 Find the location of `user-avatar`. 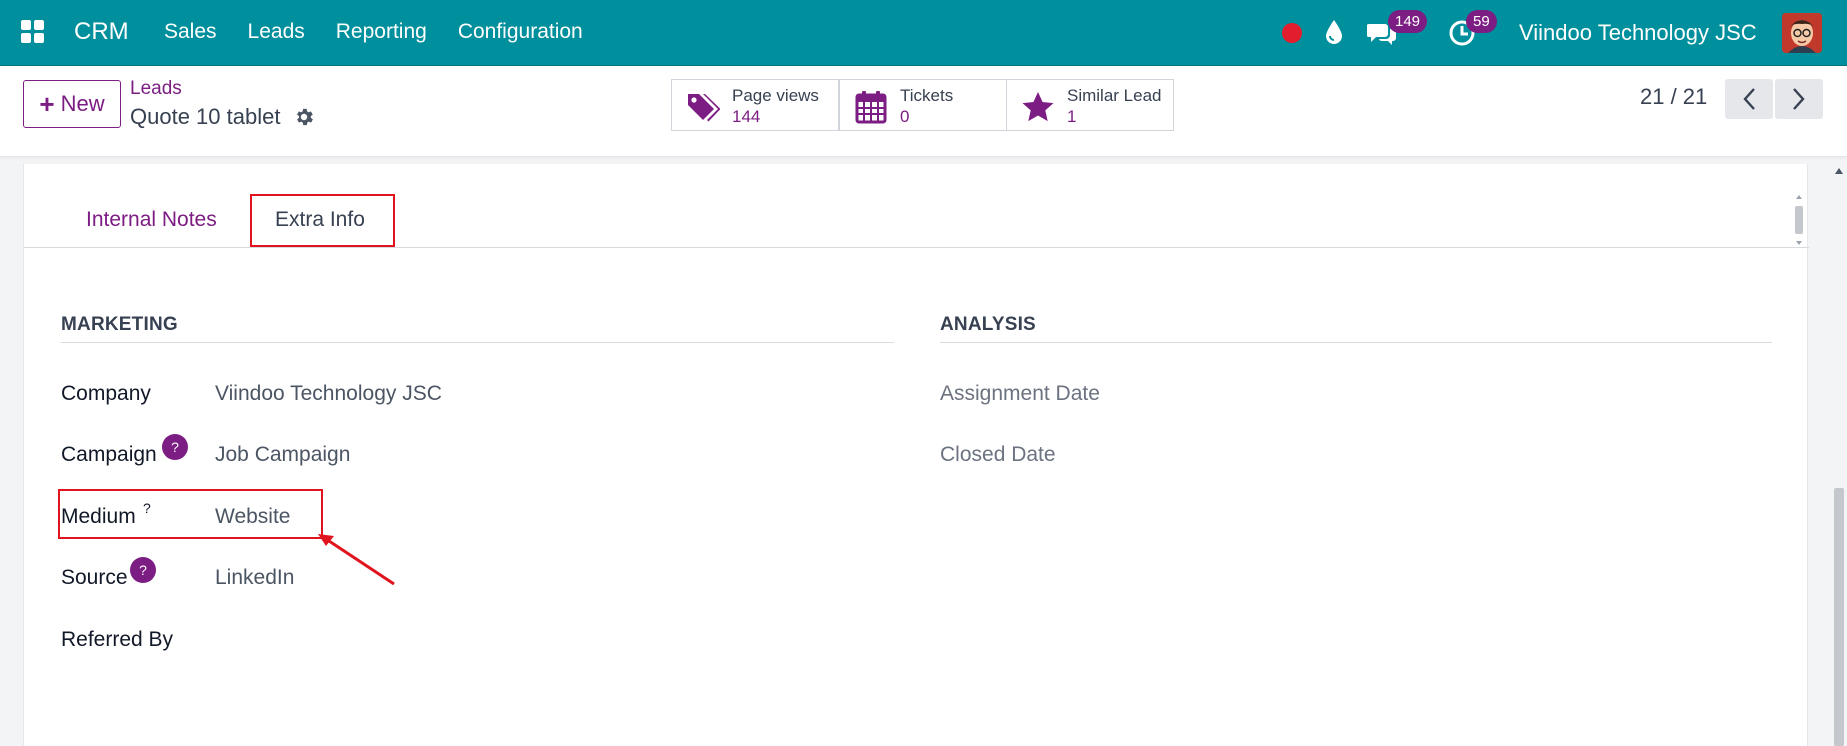

user-avatar is located at coordinates (1802, 33).